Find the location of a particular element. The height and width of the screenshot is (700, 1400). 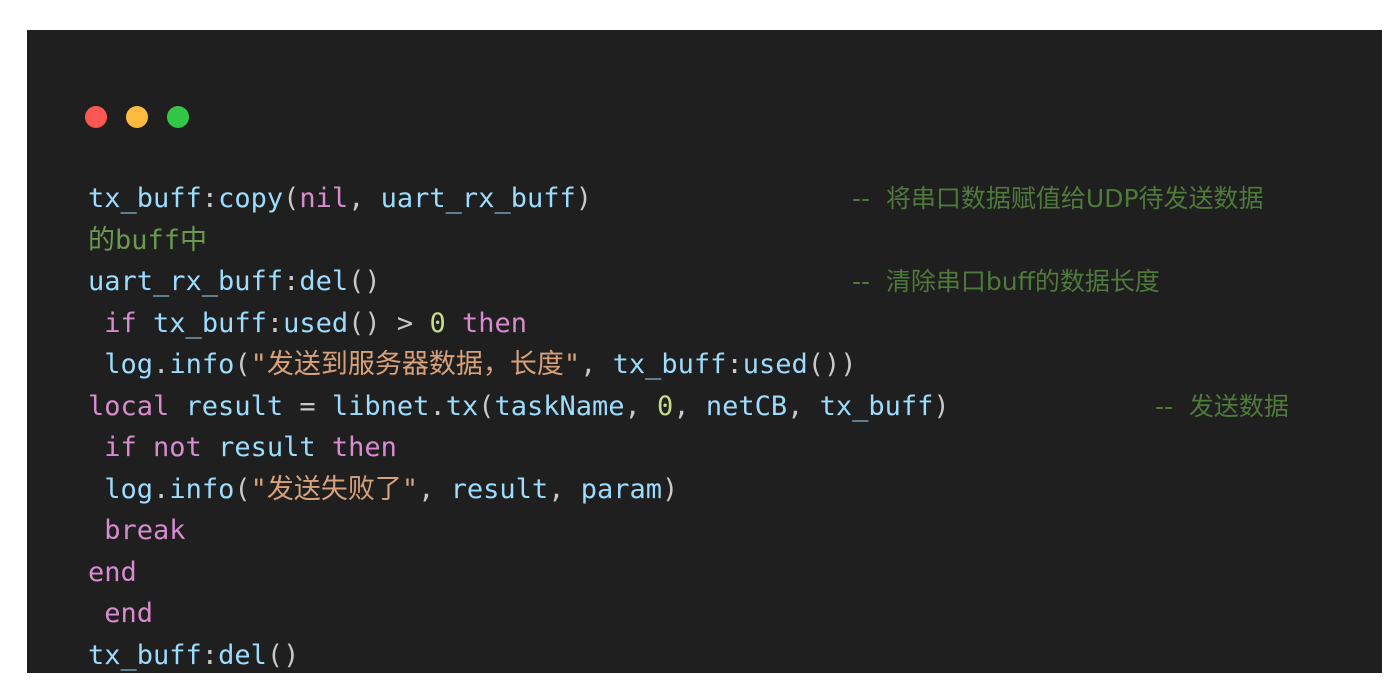

window-controls is located at coordinates (137, 117).